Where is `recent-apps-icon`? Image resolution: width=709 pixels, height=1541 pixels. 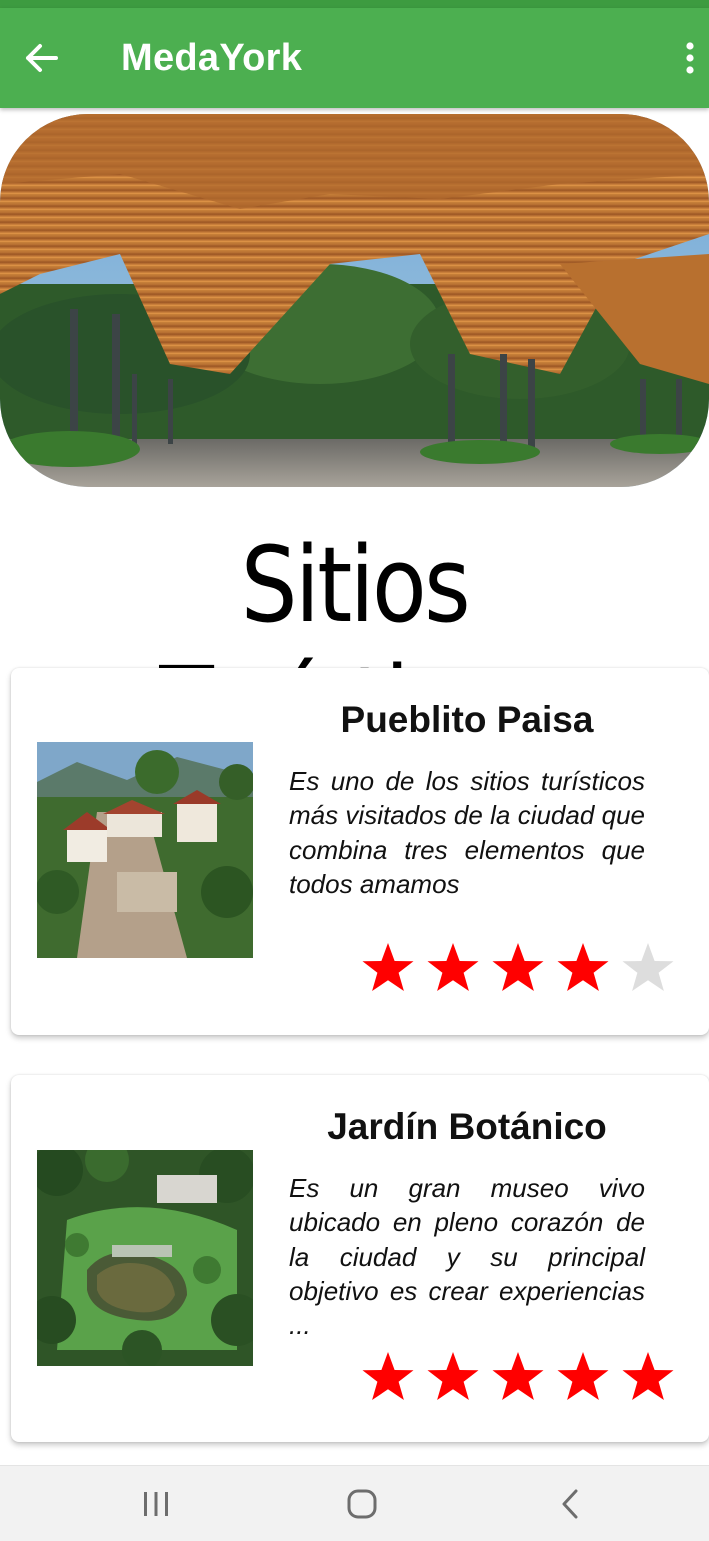
recent-apps-icon is located at coordinates (156, 1504).